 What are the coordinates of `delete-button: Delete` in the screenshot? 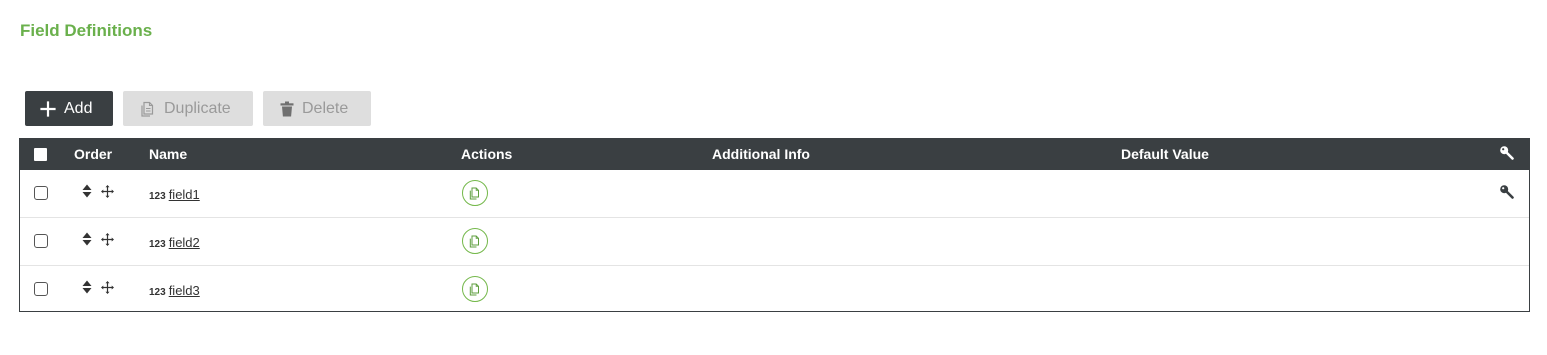 It's located at (317, 108).